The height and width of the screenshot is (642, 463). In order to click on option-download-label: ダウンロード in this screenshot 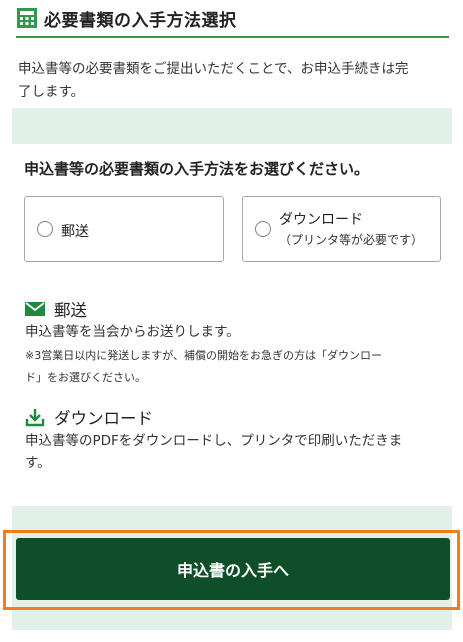, I will do `click(321, 220)`.